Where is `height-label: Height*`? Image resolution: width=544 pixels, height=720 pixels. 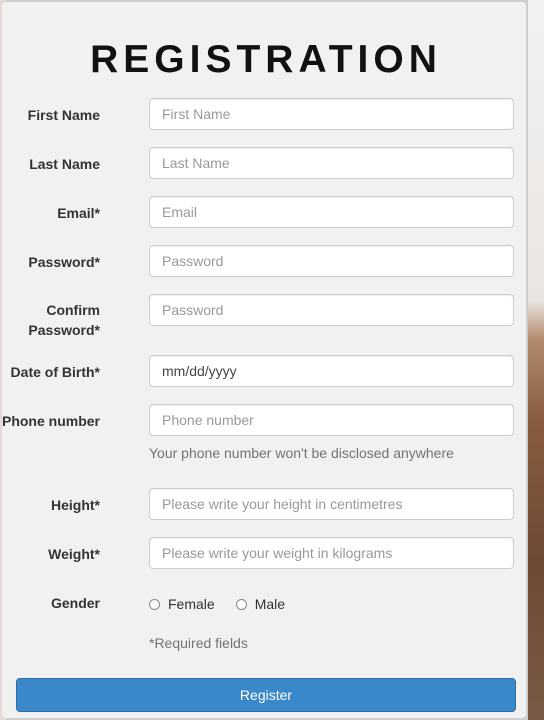
height-label: Height* is located at coordinates (75, 505).